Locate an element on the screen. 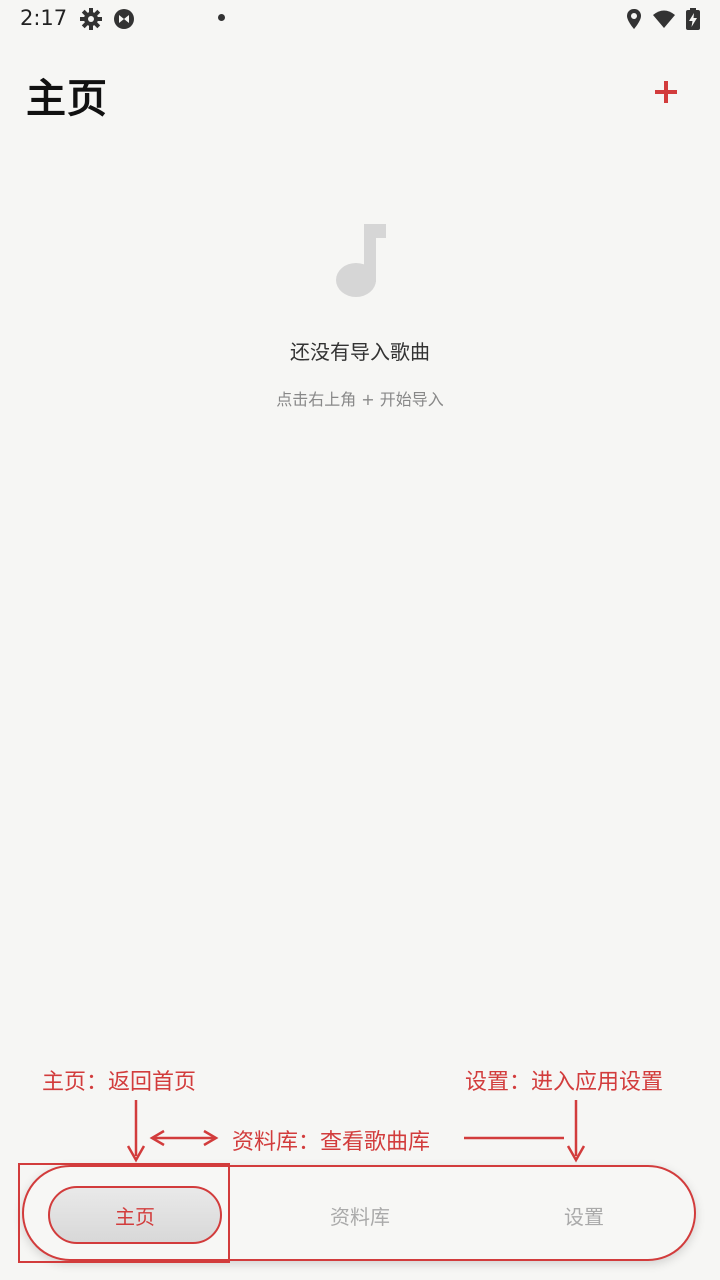 Image resolution: width=720 pixels, height=1280 pixels. nav-tab-settings: 设置 is located at coordinates (584, 1215).